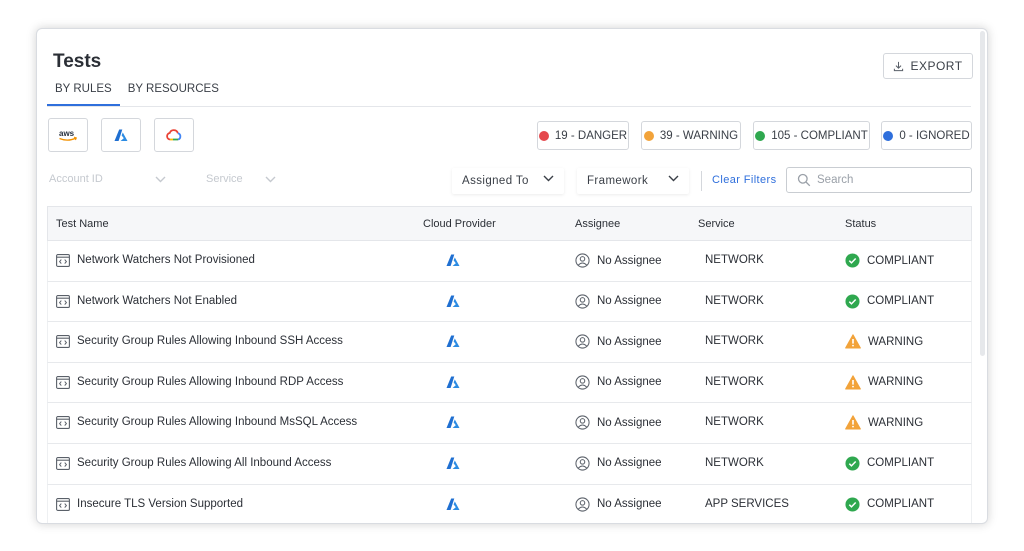 Image resolution: width=1024 pixels, height=551 pixels. I want to click on provider-filter-azure, so click(121, 135).